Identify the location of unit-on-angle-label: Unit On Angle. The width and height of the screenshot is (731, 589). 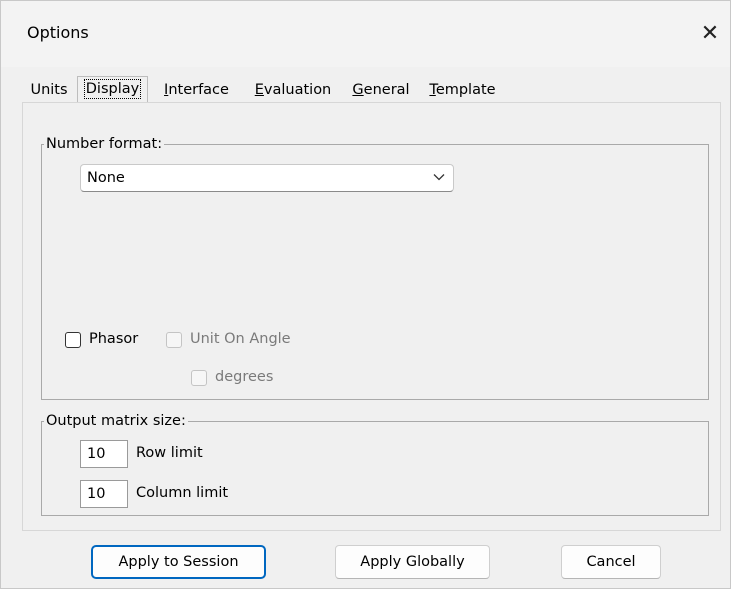
(240, 339).